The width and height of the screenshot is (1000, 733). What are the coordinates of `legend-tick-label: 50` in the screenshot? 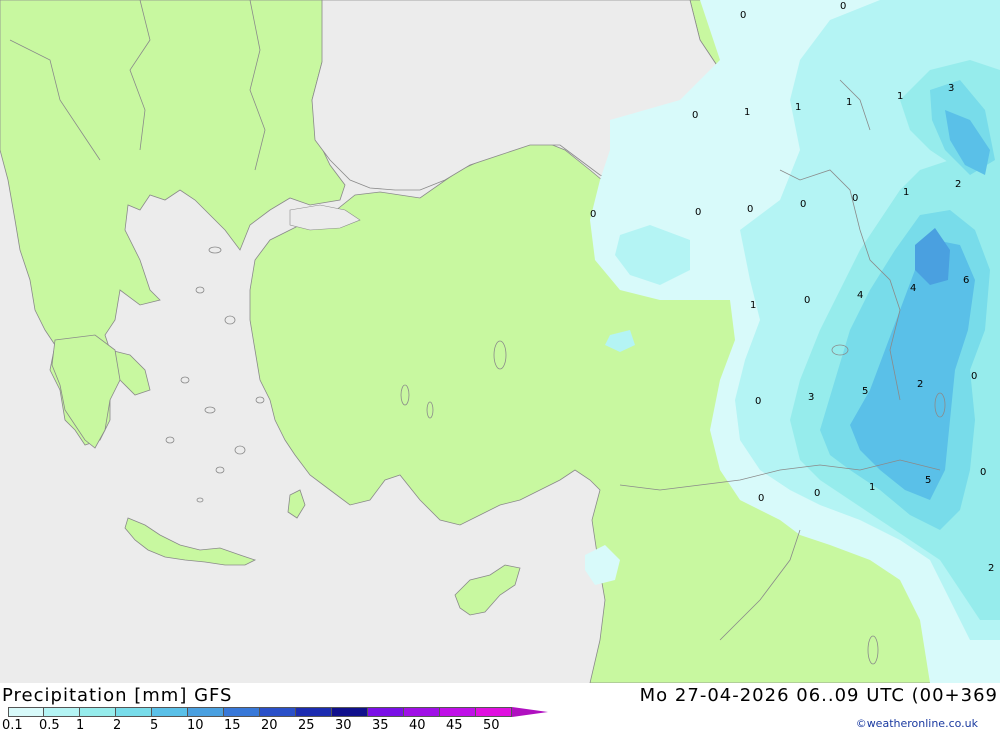 It's located at (491, 725).